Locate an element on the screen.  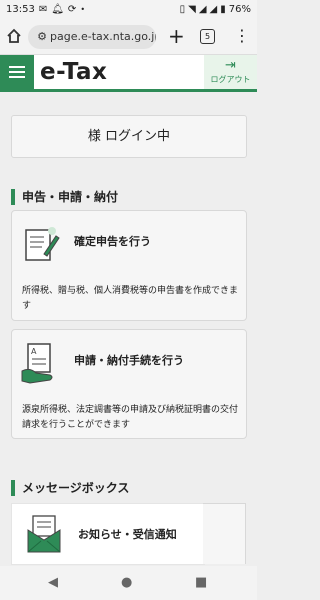
address-bar: ⚙ page.e-tax.nta.go.jp is located at coordinates (92, 37).